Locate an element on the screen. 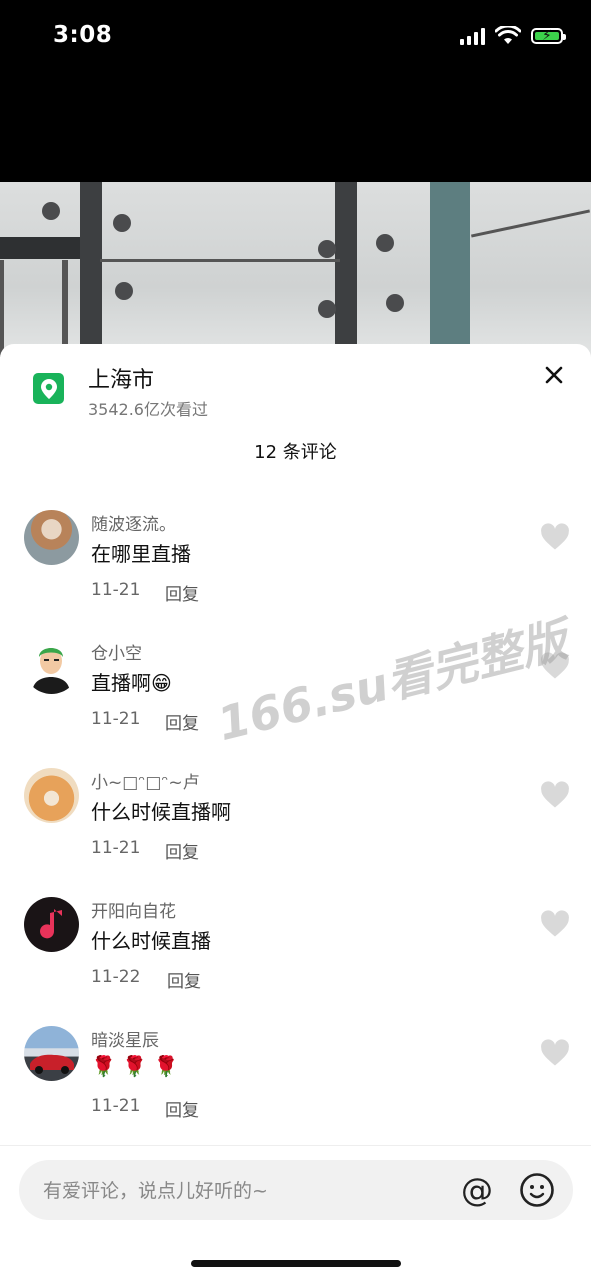 The image size is (591, 1280). background-video-frame is located at coordinates (295, 269).